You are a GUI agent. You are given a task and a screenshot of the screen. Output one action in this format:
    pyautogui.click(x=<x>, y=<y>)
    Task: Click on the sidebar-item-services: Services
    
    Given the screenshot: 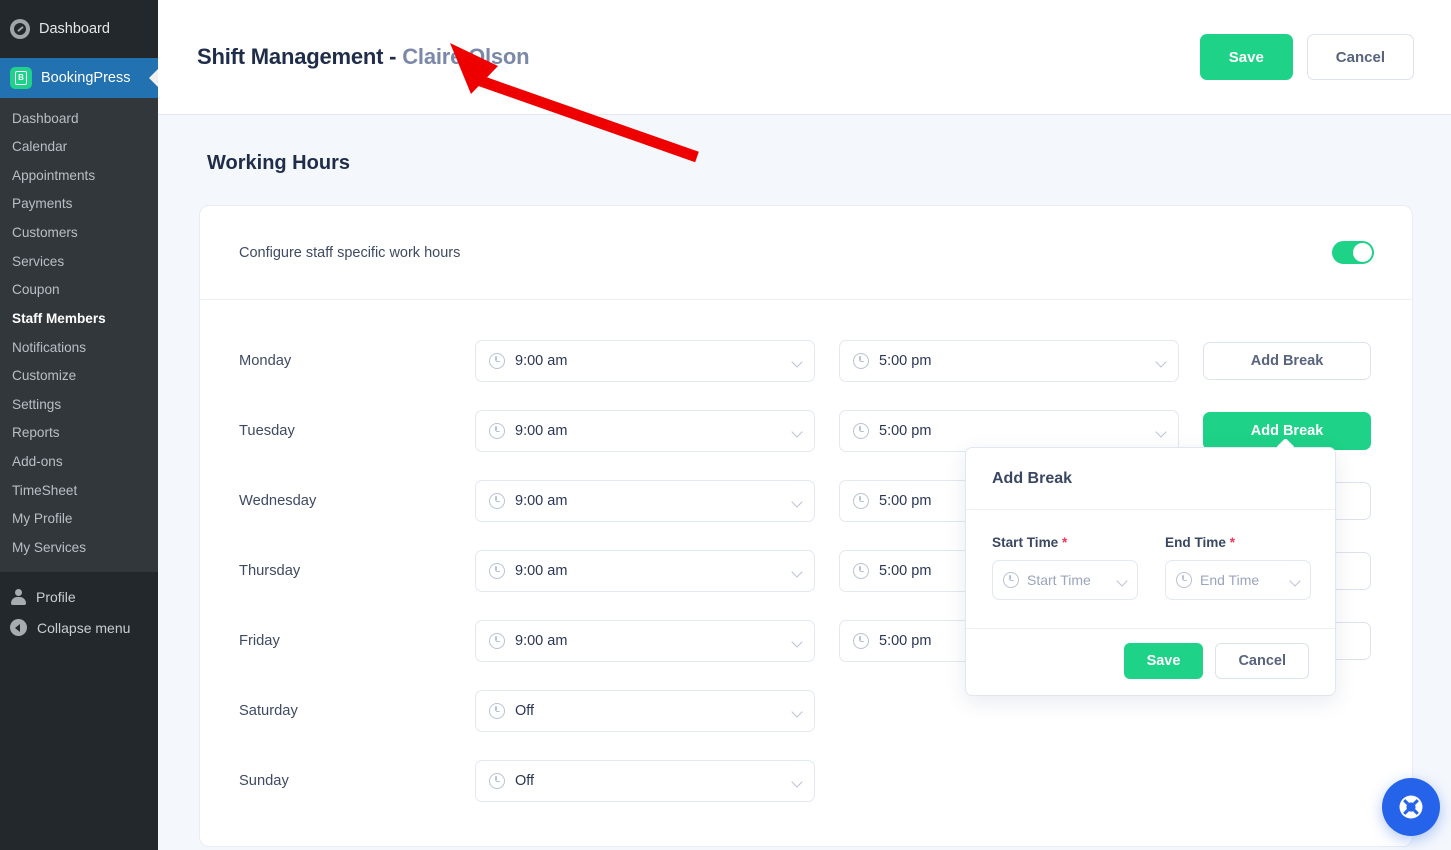 What is the action you would take?
    pyautogui.click(x=79, y=261)
    